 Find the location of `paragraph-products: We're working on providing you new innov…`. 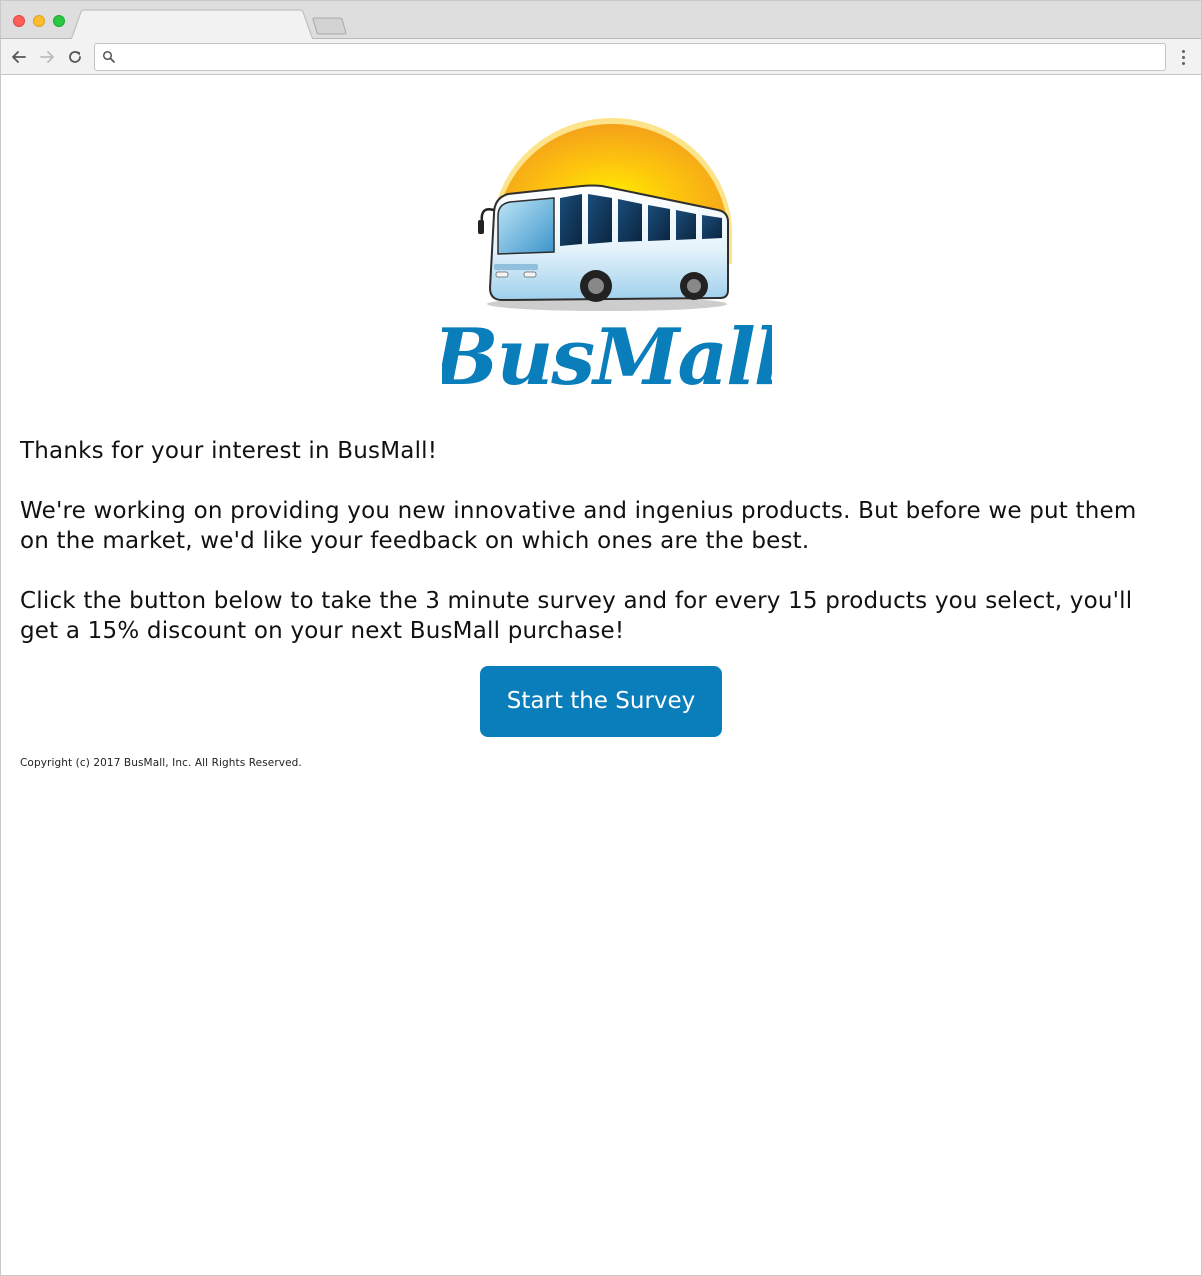

paragraph-products: We're working on providing you new innov… is located at coordinates (578, 526).